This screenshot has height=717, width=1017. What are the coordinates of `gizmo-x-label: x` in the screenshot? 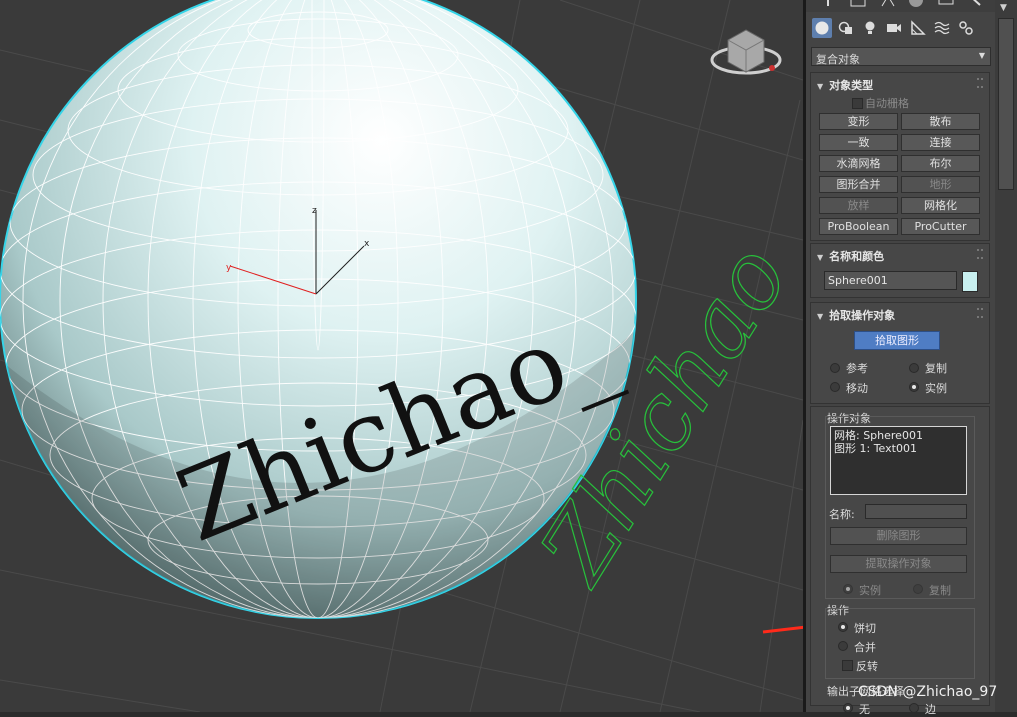 It's located at (367, 244).